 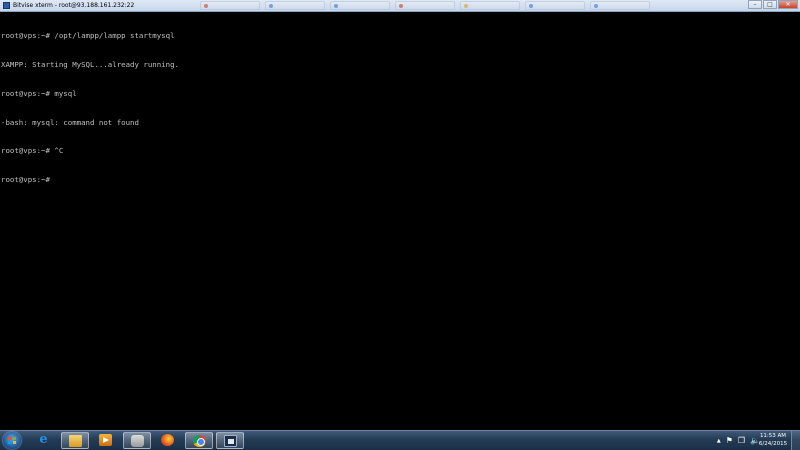 I want to click on taskbar-bitvise, so click(x=230, y=440).